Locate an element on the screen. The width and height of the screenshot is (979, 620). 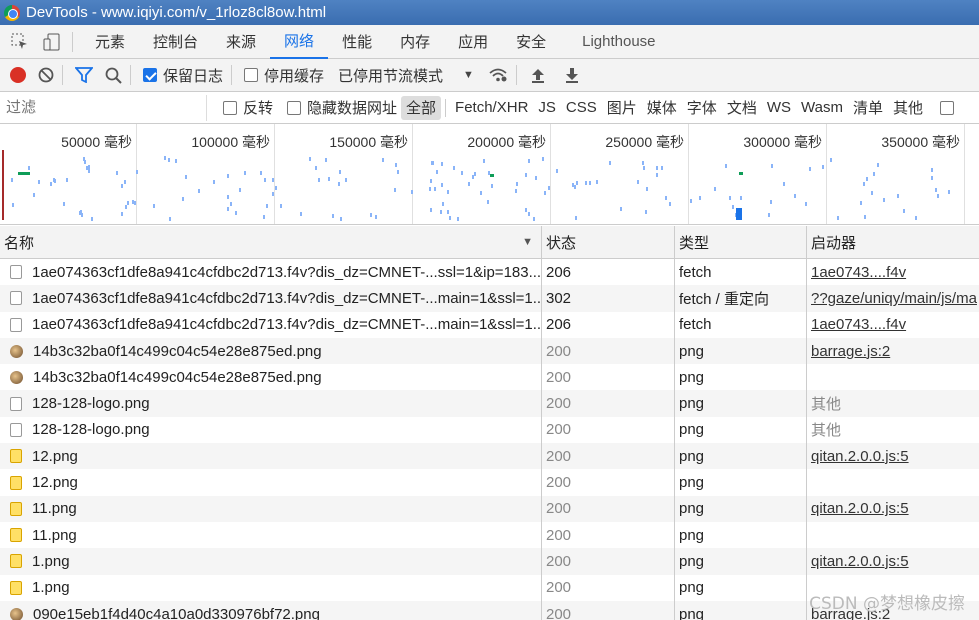
filter-type-9: Wasm is located at coordinates (822, 108).